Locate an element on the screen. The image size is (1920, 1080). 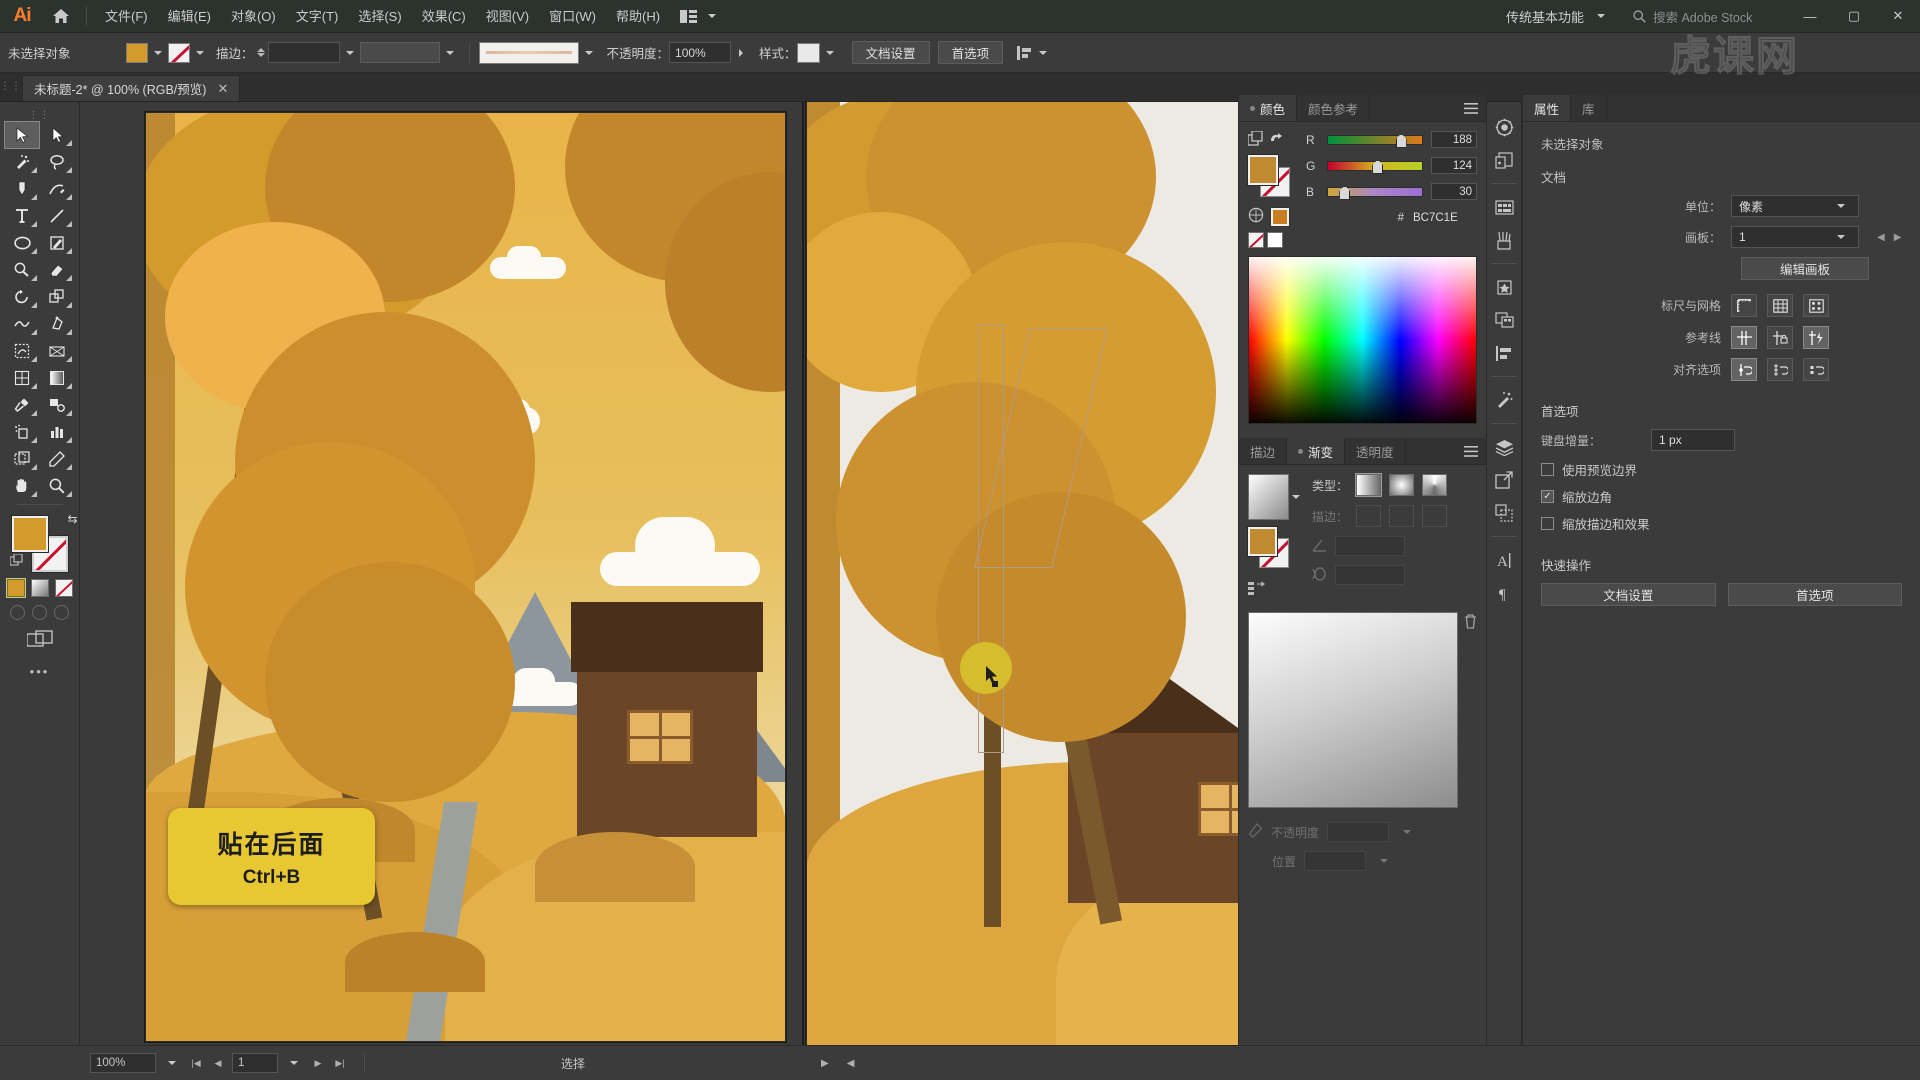
gradient-aspect-input is located at coordinates (1370, 575).